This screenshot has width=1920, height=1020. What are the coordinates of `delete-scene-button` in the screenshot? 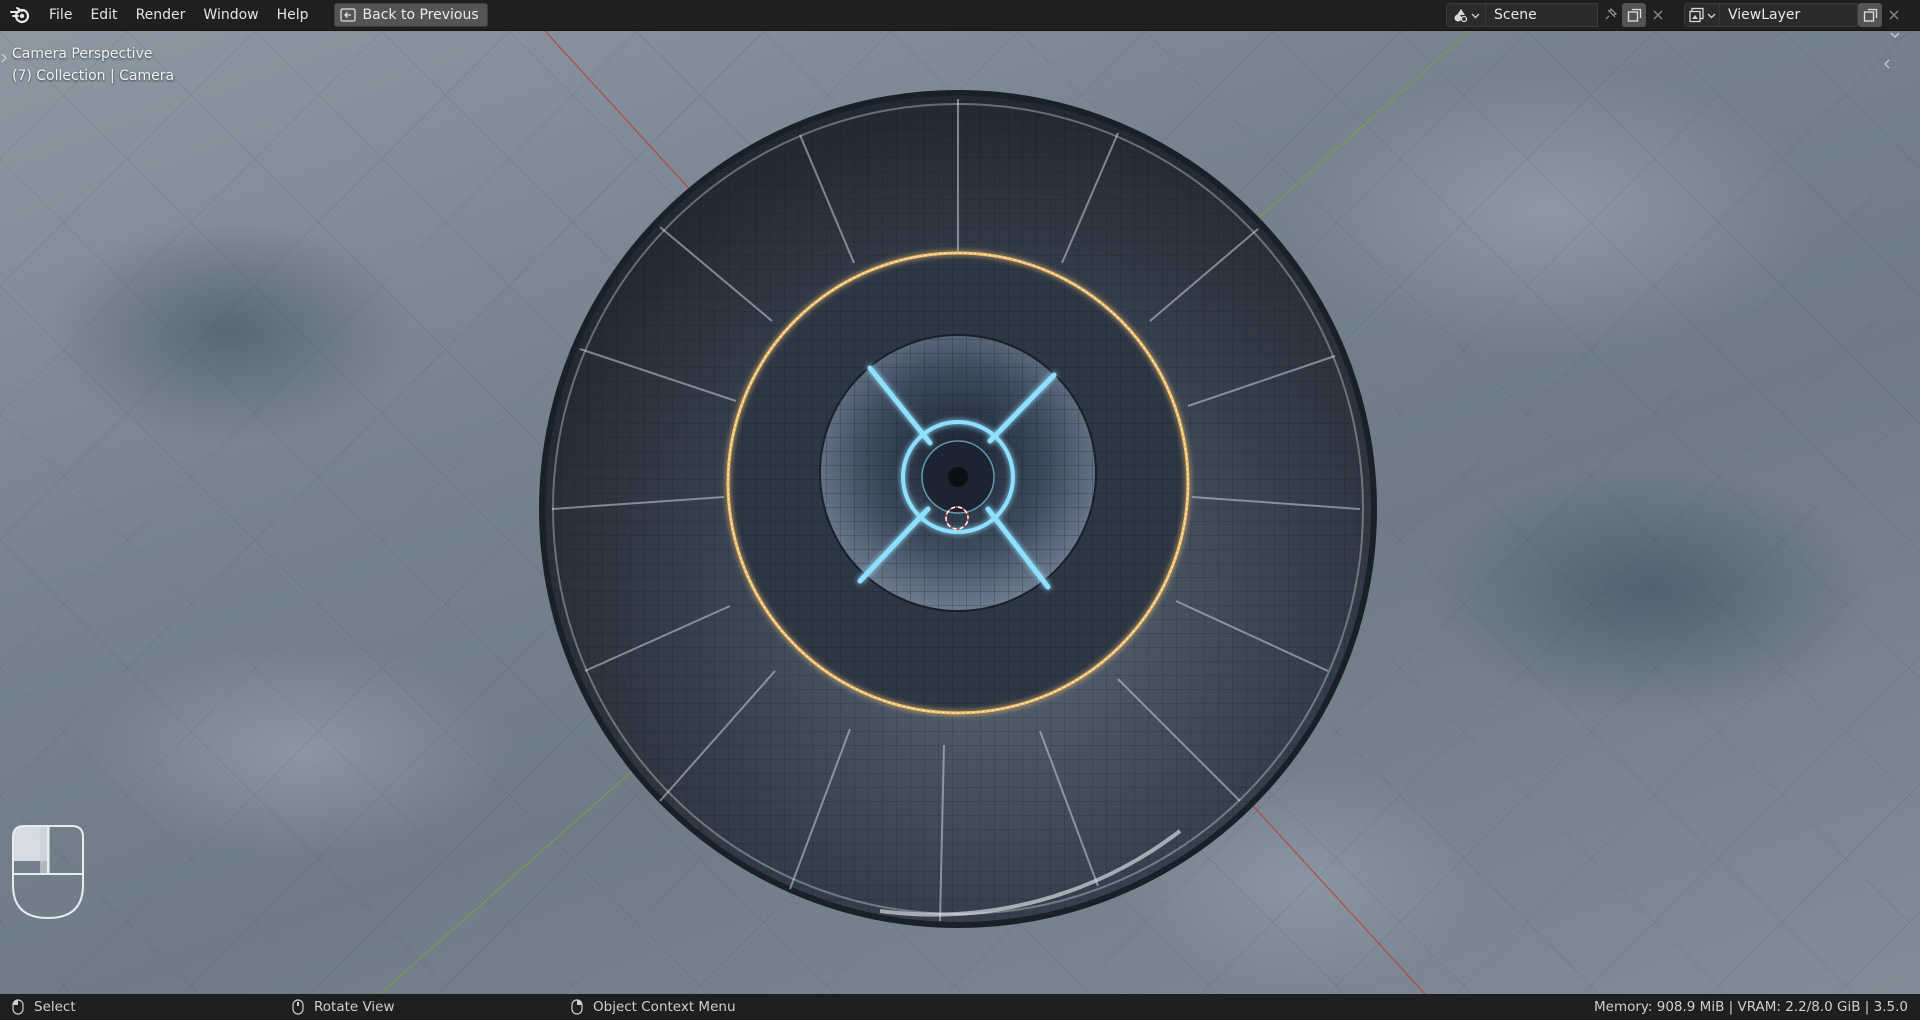 It's located at (1658, 15).